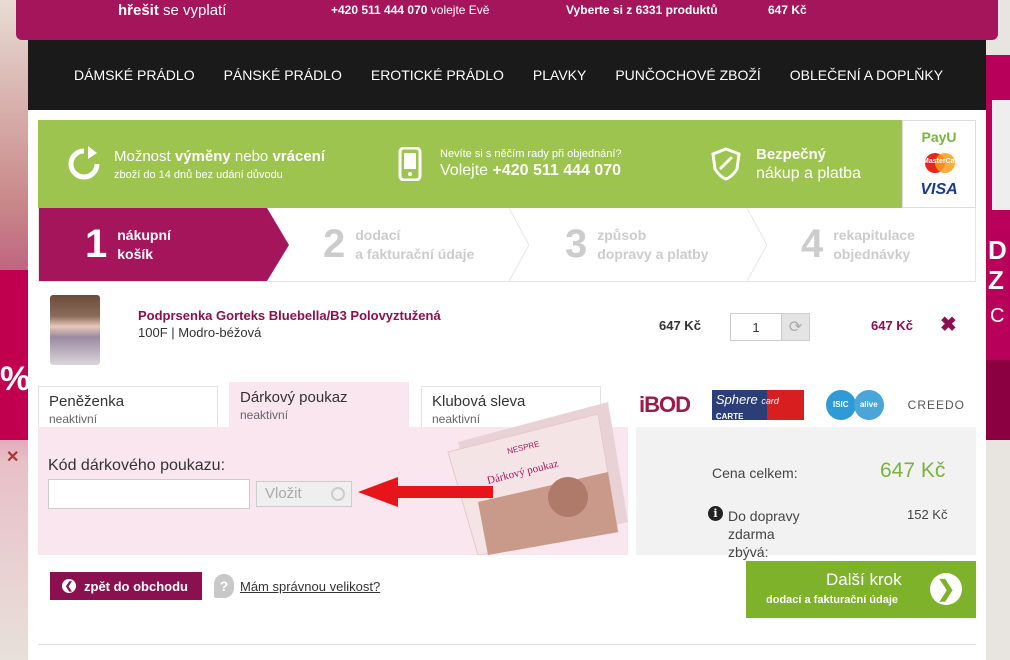  I want to click on free-shipping-value: 152 Kč, so click(927, 514).